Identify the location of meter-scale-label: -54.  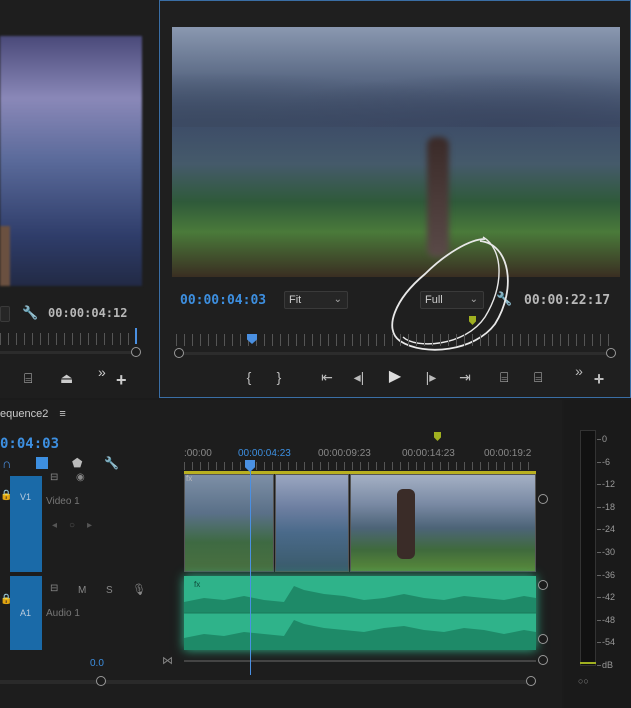
(609, 642).